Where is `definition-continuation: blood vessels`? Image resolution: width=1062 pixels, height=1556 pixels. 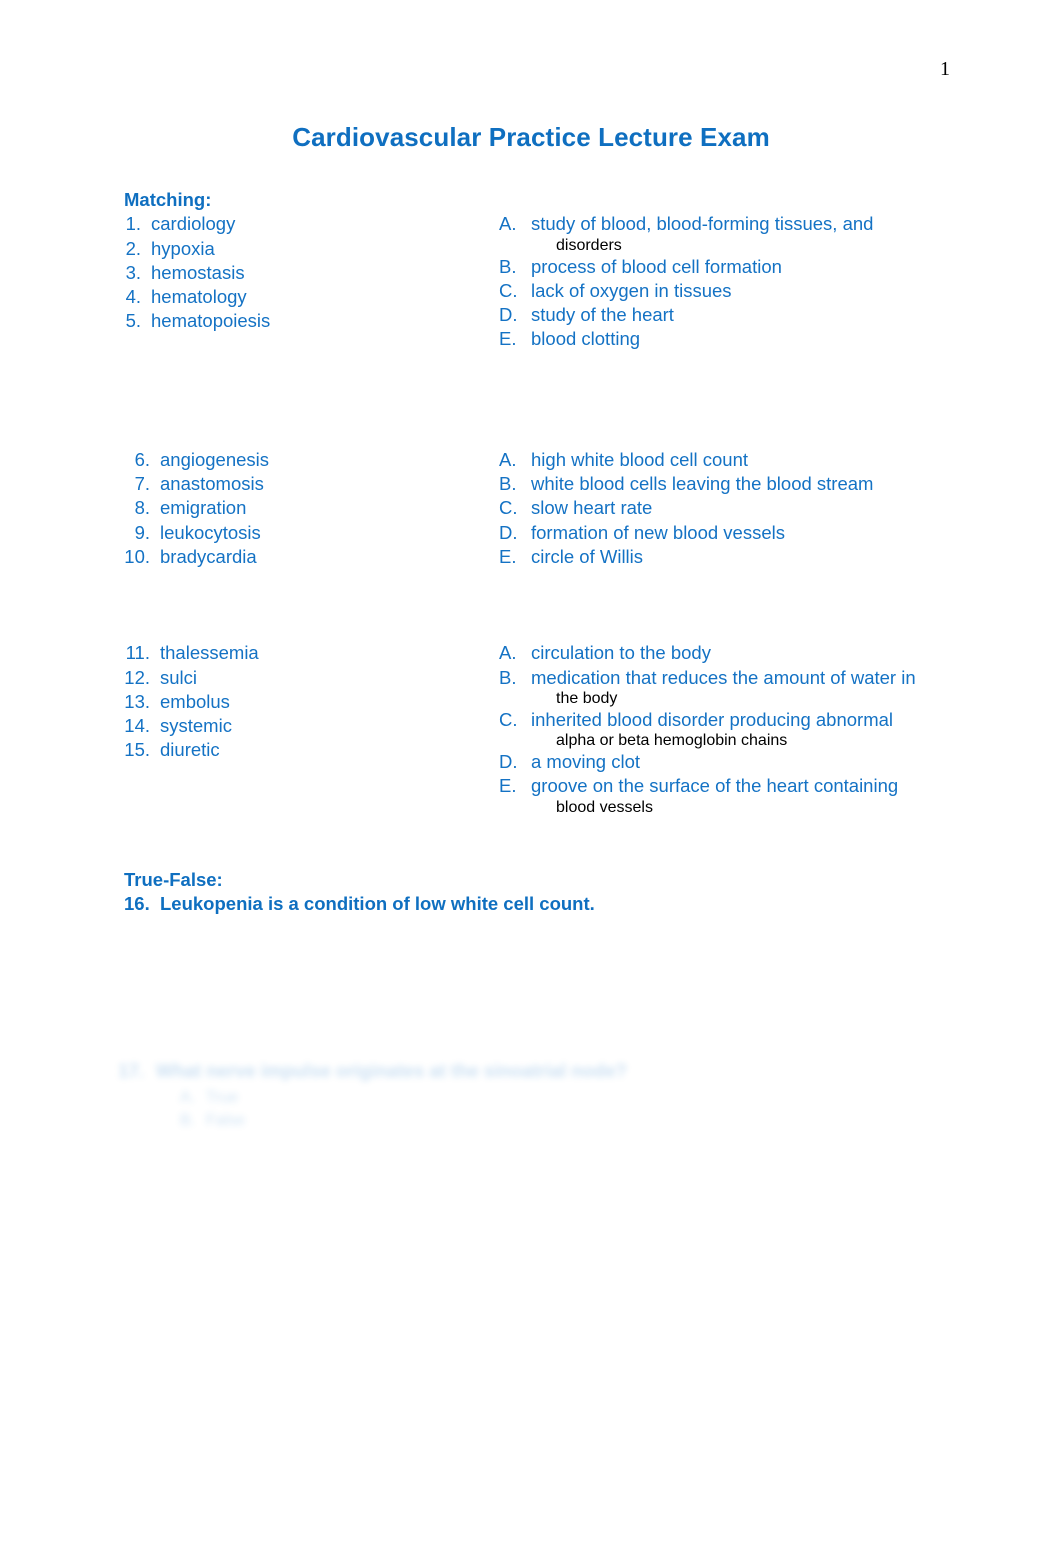
definition-continuation: blood vessels is located at coordinates (604, 807).